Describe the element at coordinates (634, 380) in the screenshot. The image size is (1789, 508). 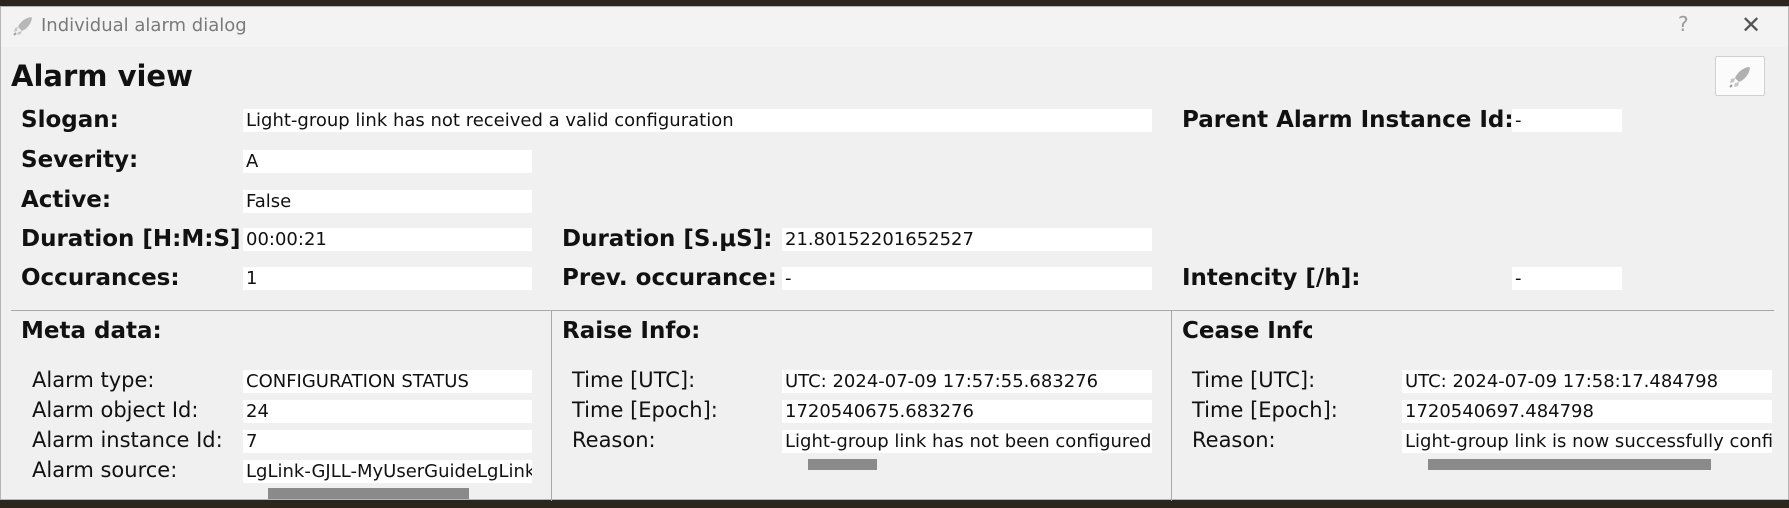
I see `raise-utc-label: Time [UTC]:` at that location.